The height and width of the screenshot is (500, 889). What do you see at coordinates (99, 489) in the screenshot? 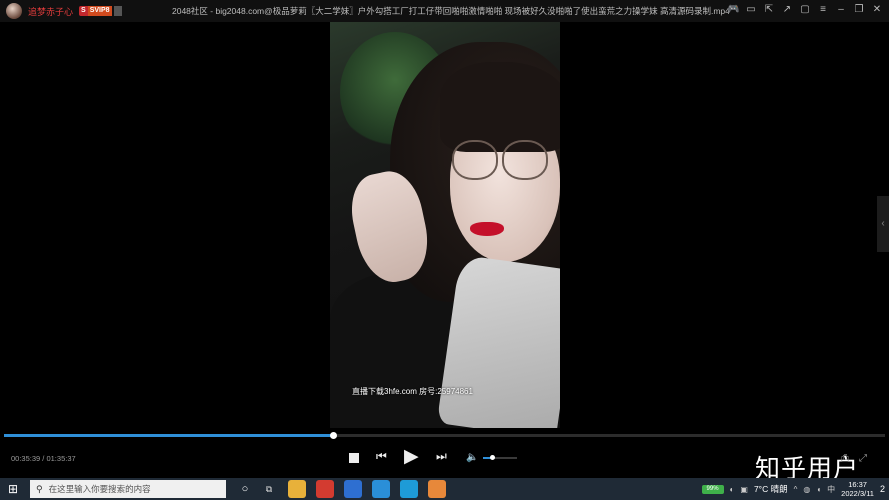
I see `search-placeholder: 在这里输入你要搜索的内容` at bounding box center [99, 489].